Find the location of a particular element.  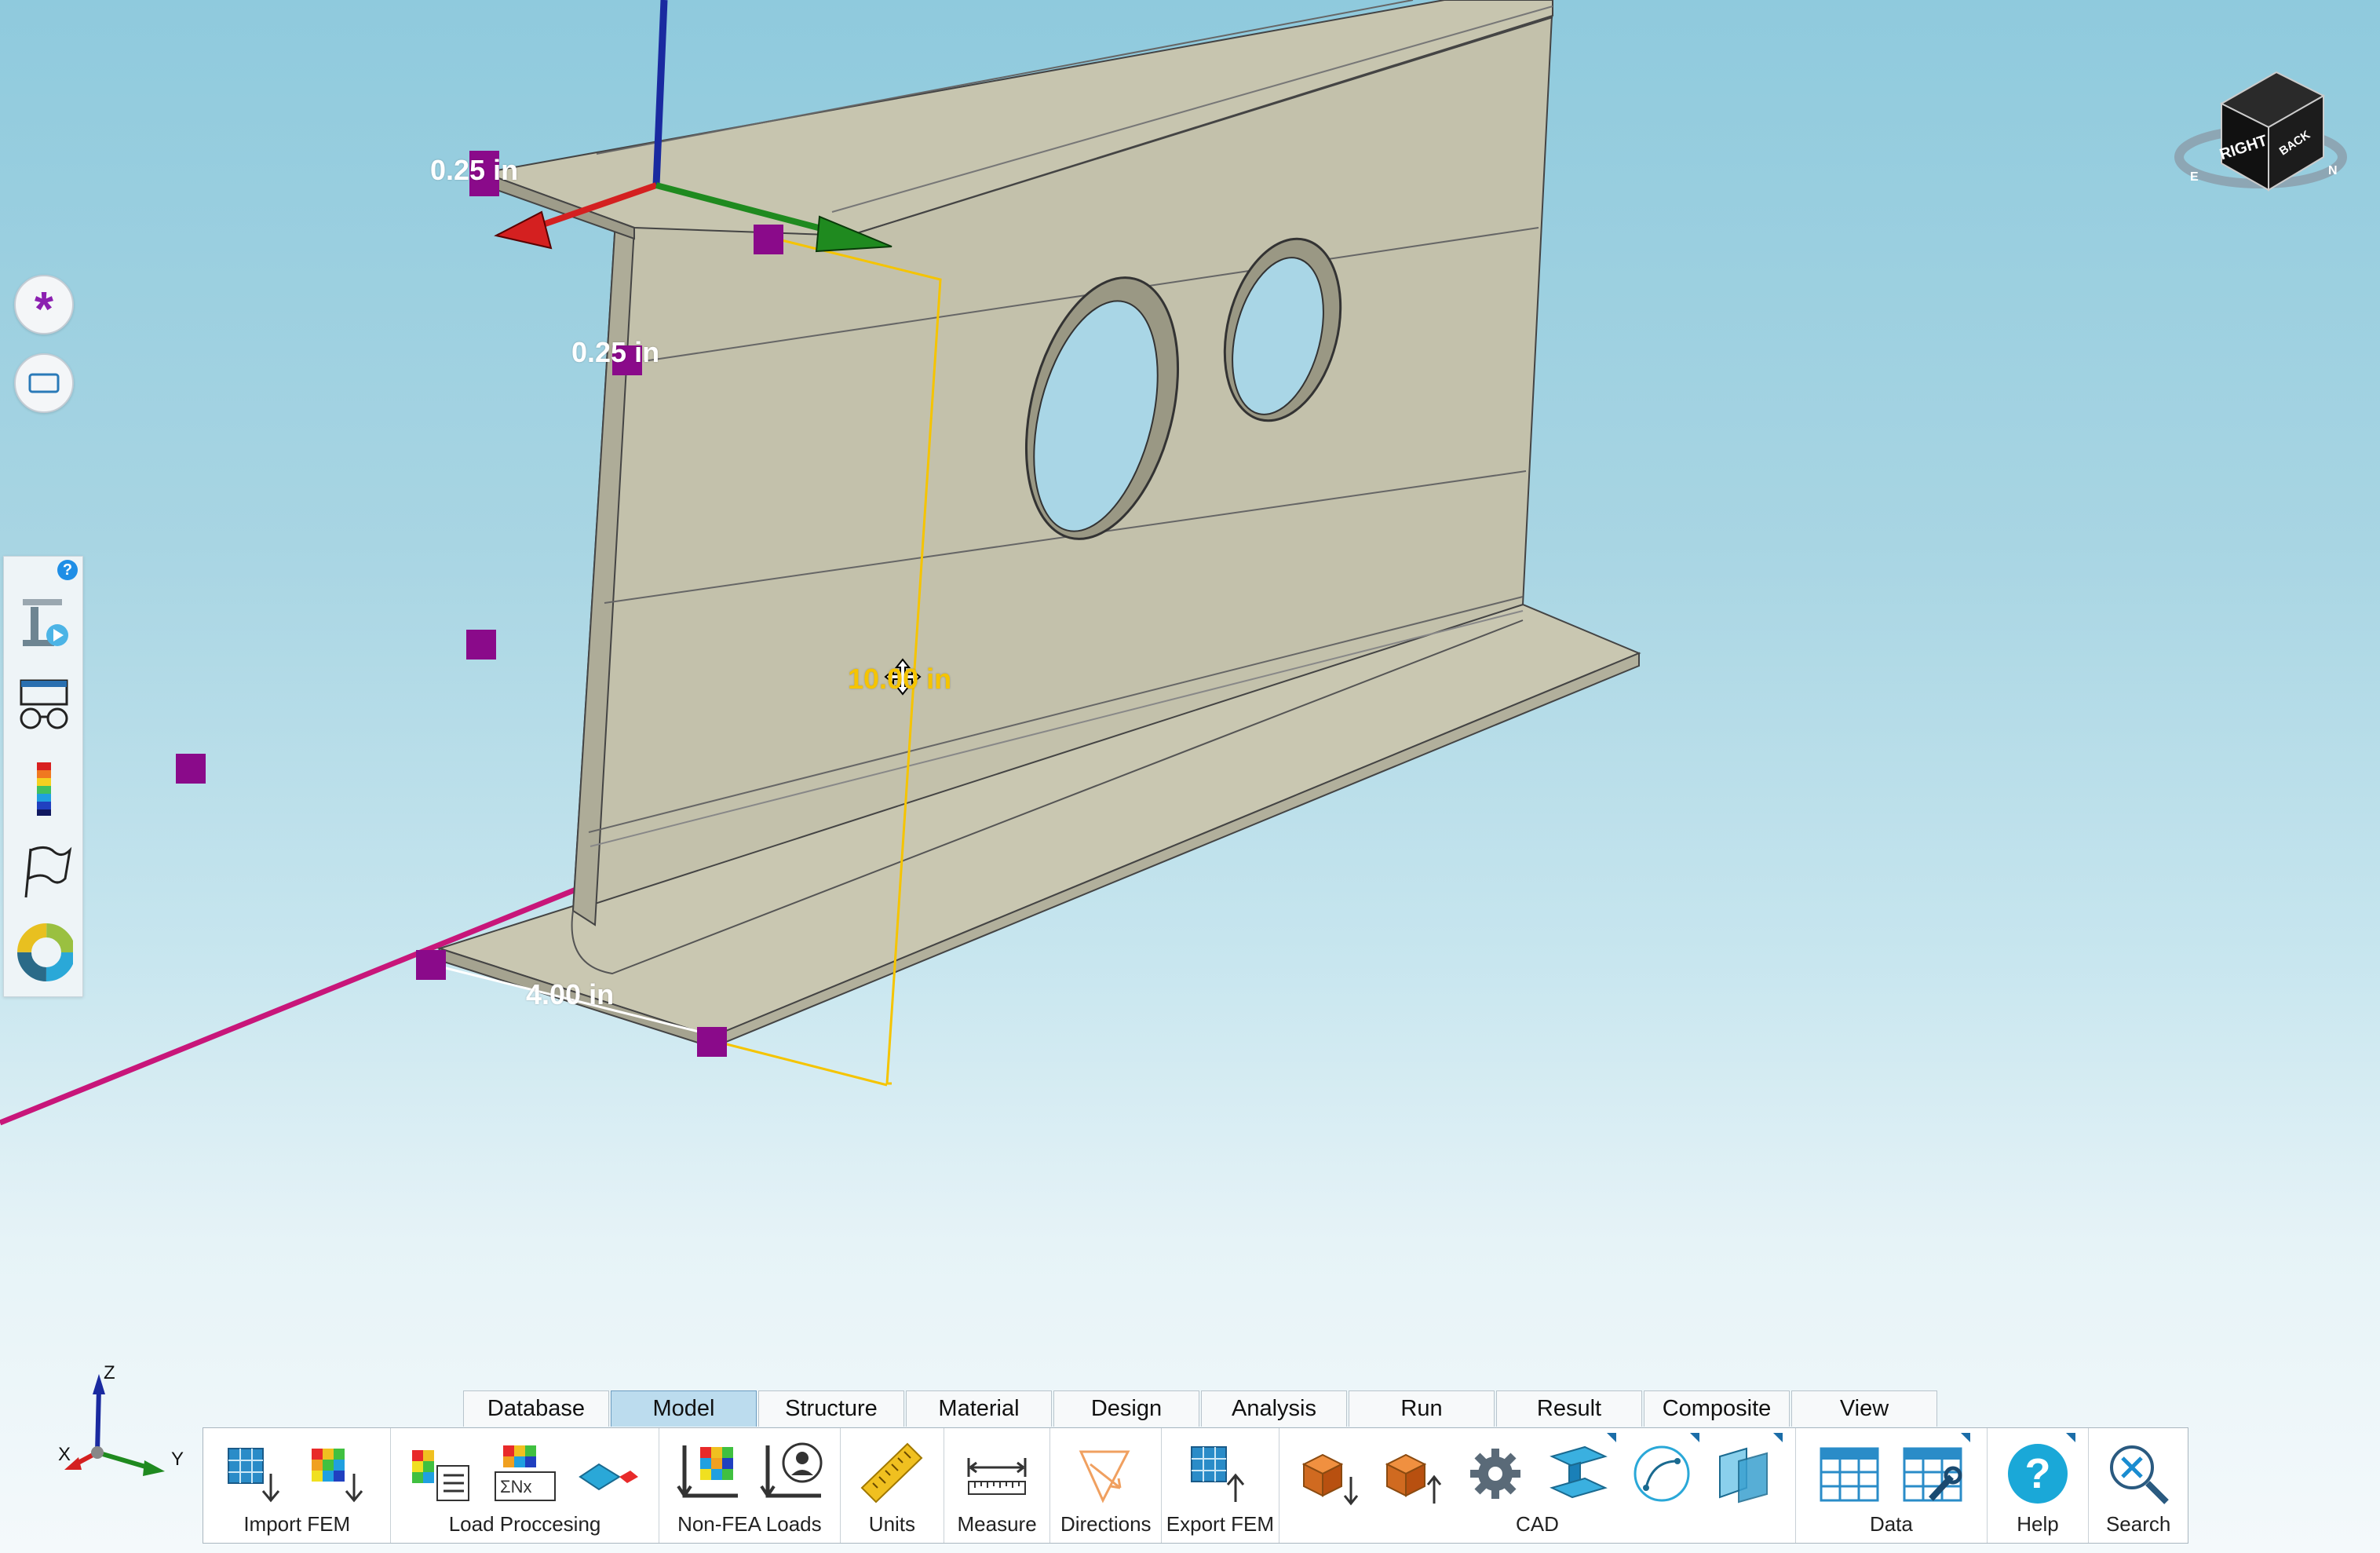

measure-button is located at coordinates (997, 1474).